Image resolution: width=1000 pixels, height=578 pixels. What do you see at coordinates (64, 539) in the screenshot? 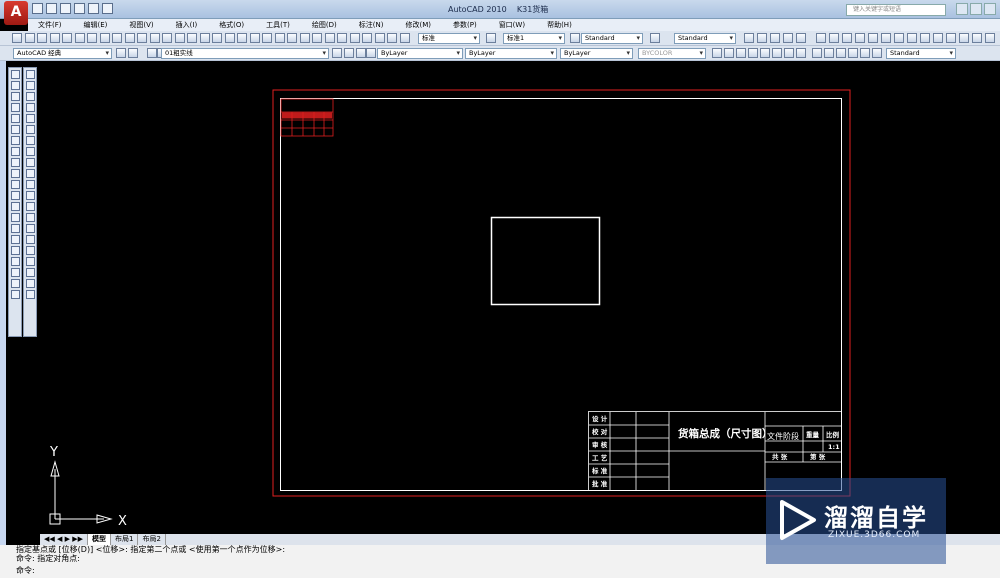
I see `tab-nav-arrows: ◀◀ ◀ ▶ ▶▶` at bounding box center [64, 539].